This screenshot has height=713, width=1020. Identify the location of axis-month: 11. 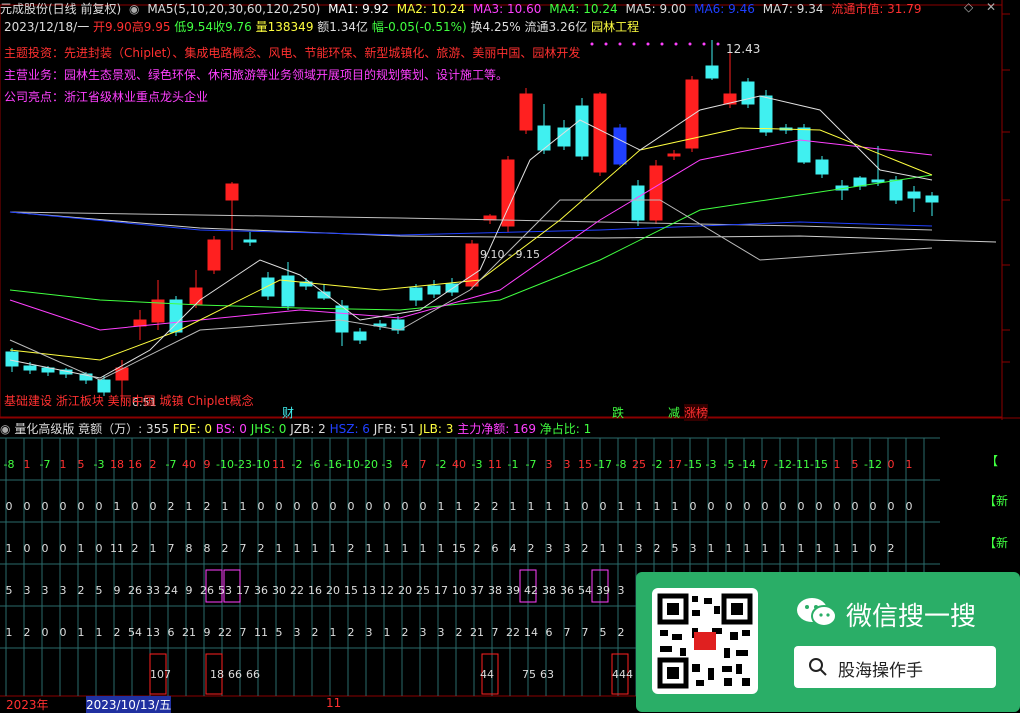
(334, 703).